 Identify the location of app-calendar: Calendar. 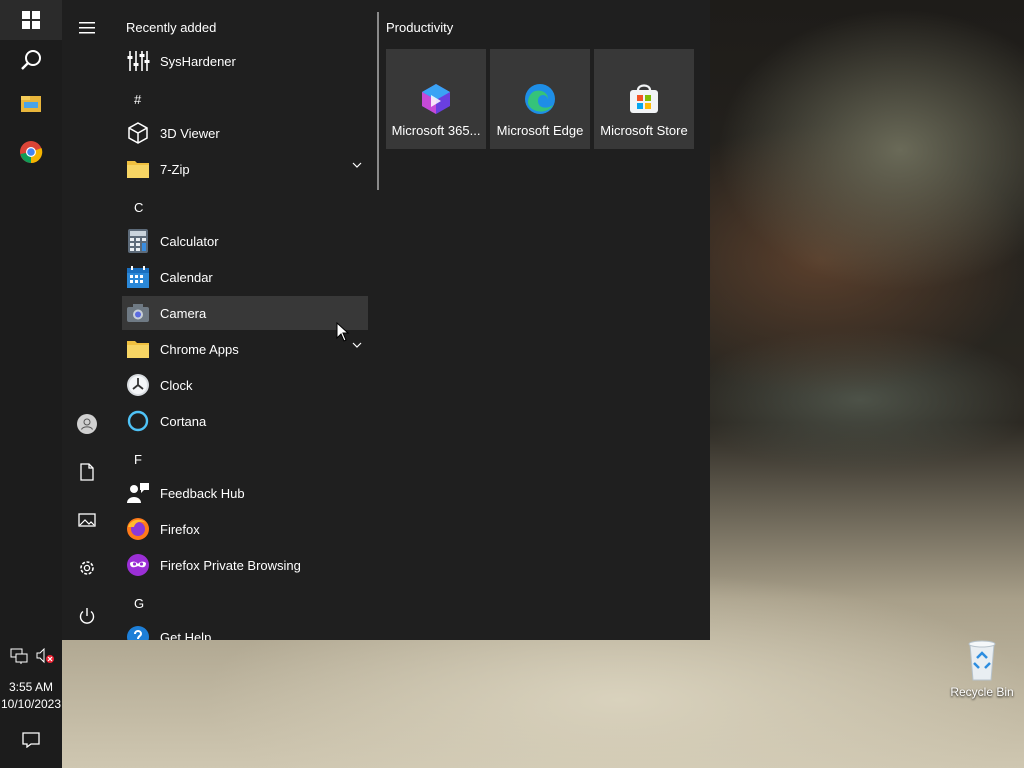
(245, 277).